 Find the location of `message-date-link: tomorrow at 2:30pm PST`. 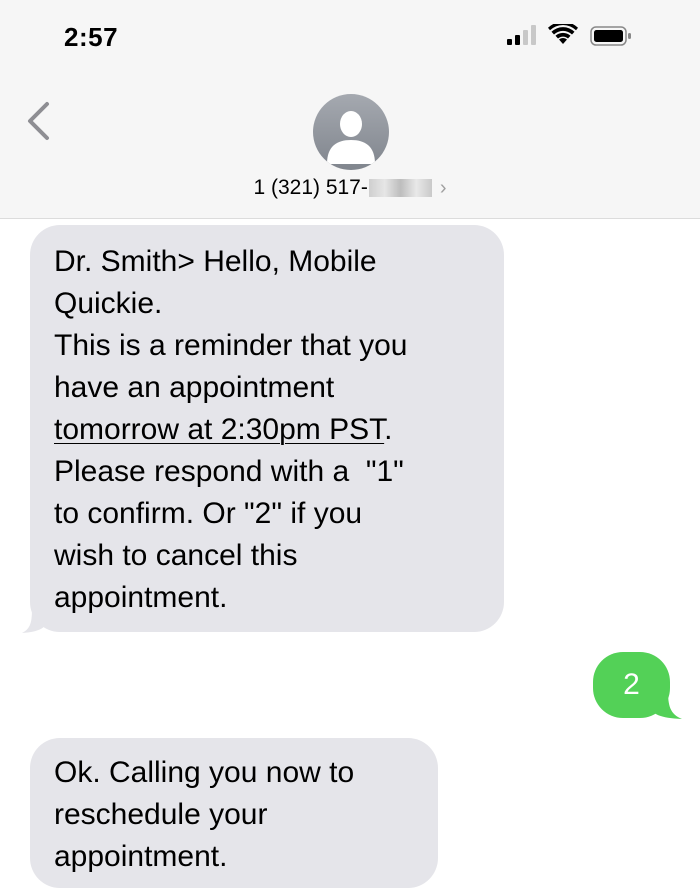

message-date-link: tomorrow at 2:30pm PST is located at coordinates (219, 429).